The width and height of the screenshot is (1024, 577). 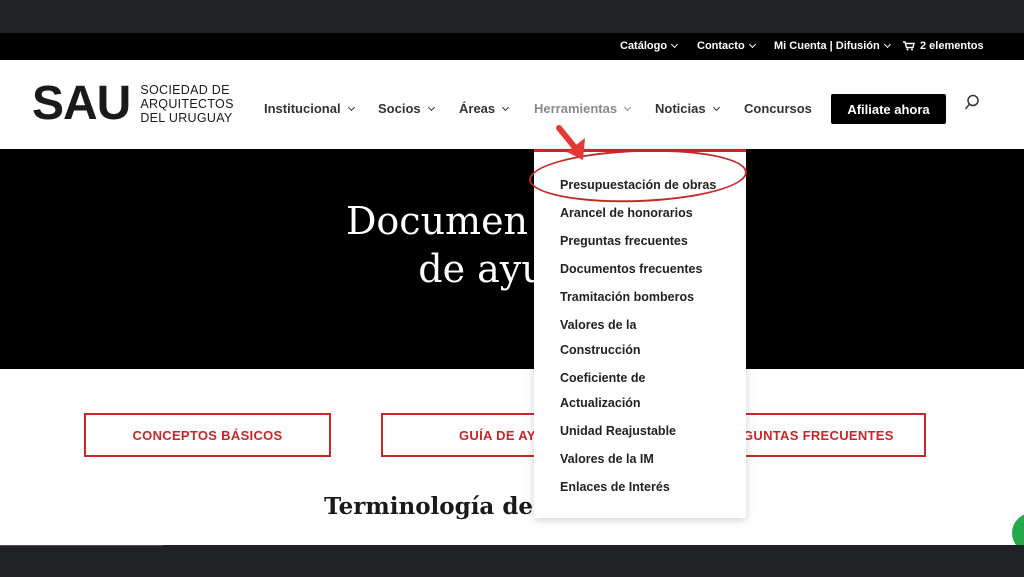 I want to click on logo-line-1: SOCIEDAD DE, so click(x=185, y=90).